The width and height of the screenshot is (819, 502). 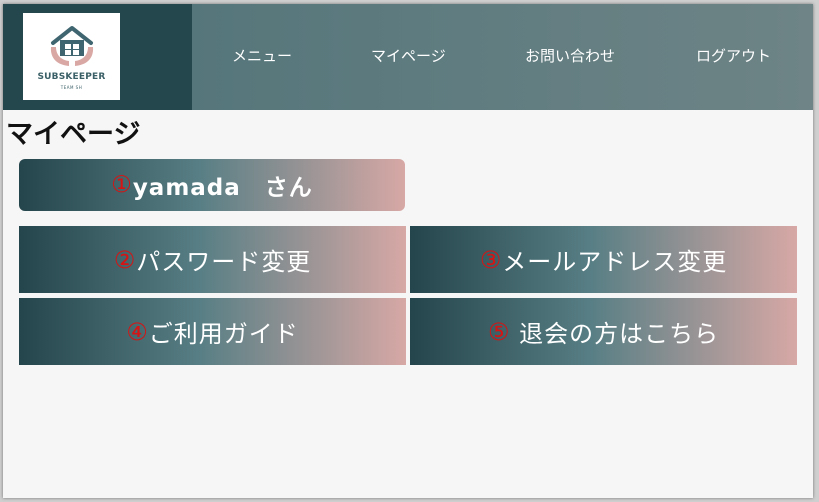 I want to click on user-card: ① yamada さん, so click(x=212, y=185).